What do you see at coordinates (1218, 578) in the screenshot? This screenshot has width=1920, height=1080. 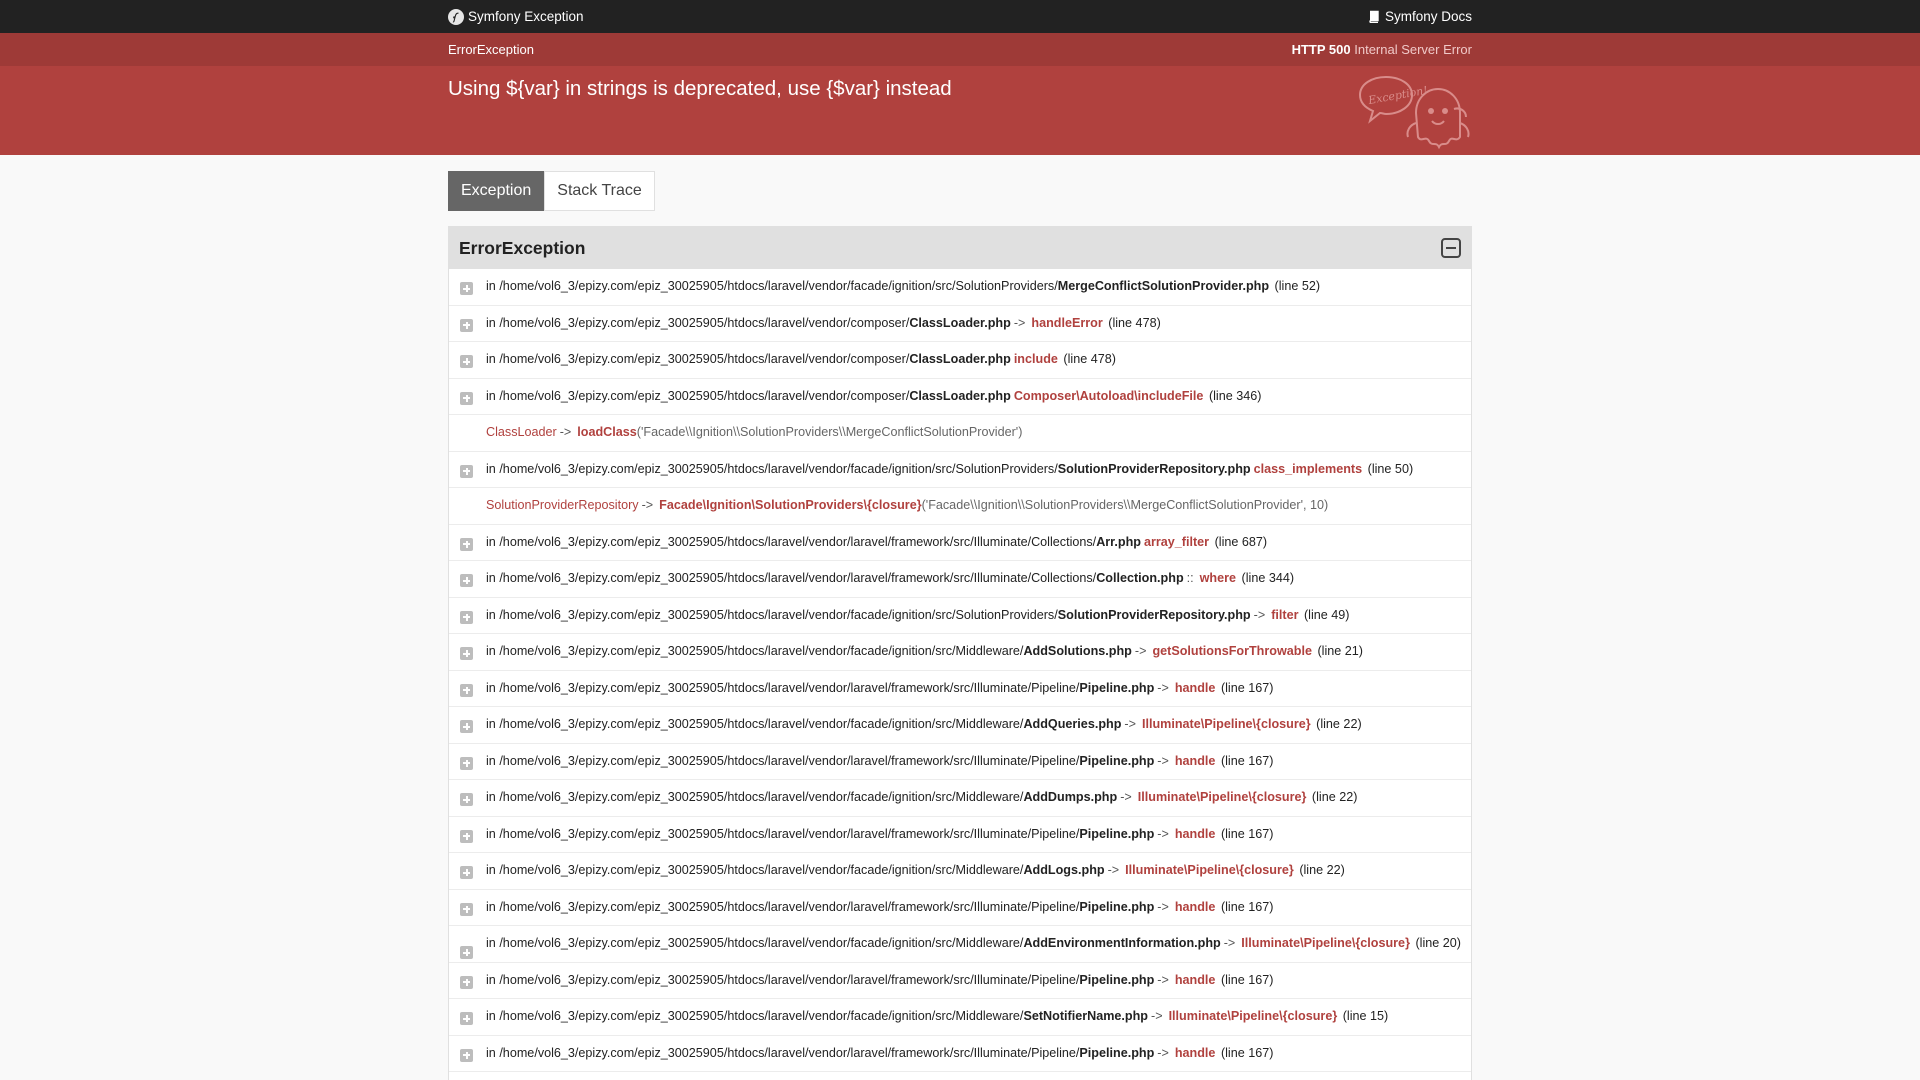 I see `trace-function: where` at bounding box center [1218, 578].